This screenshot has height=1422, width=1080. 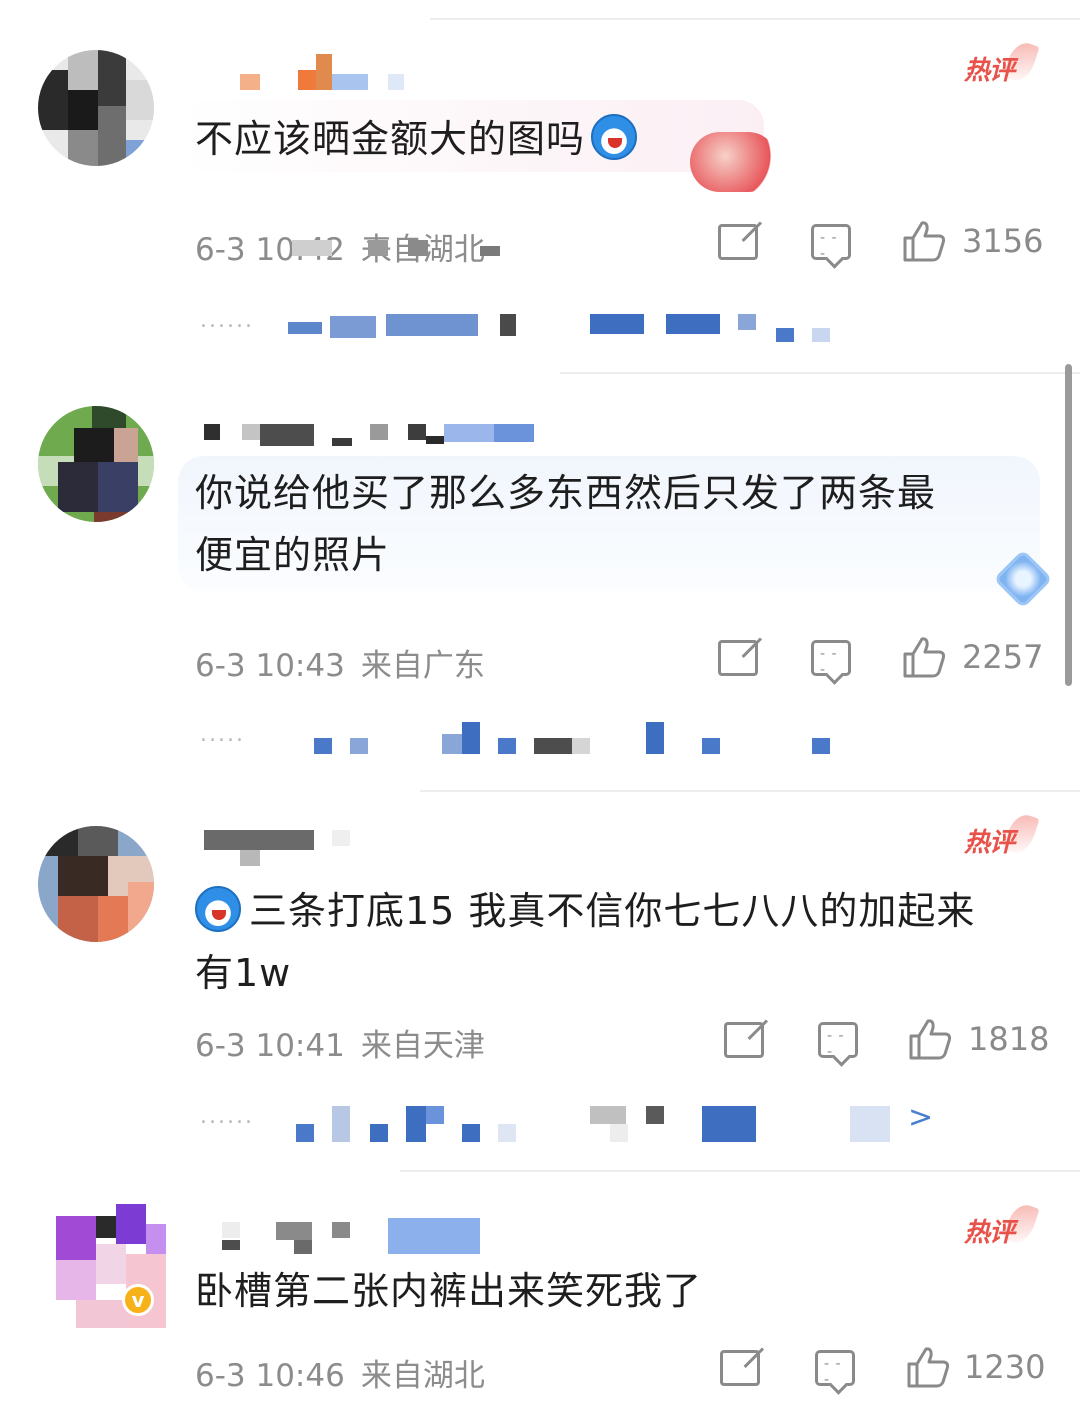 I want to click on comment-meta: 6-3 10:41 来自天津, so click(x=340, y=1042).